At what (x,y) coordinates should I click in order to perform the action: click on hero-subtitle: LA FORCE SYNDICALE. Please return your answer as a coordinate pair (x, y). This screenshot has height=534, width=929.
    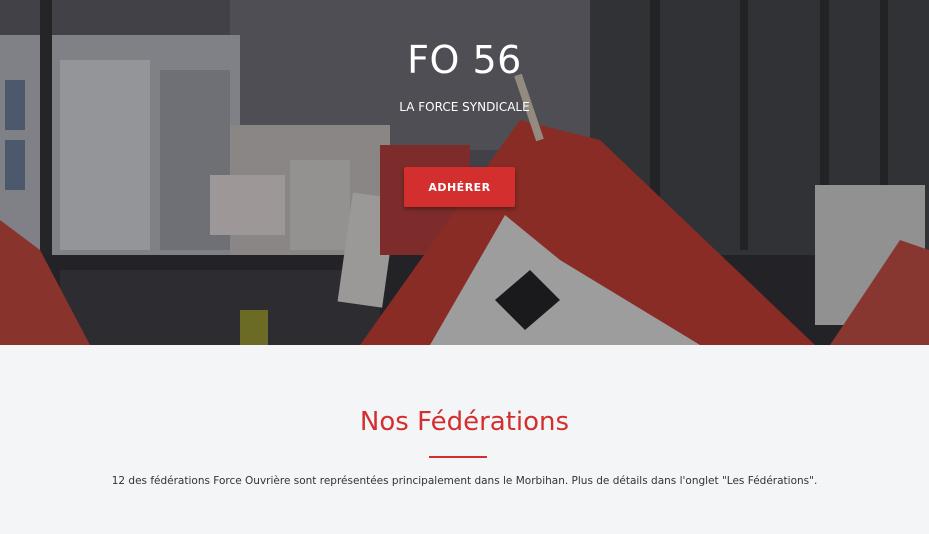
    Looking at the image, I should click on (464, 107).